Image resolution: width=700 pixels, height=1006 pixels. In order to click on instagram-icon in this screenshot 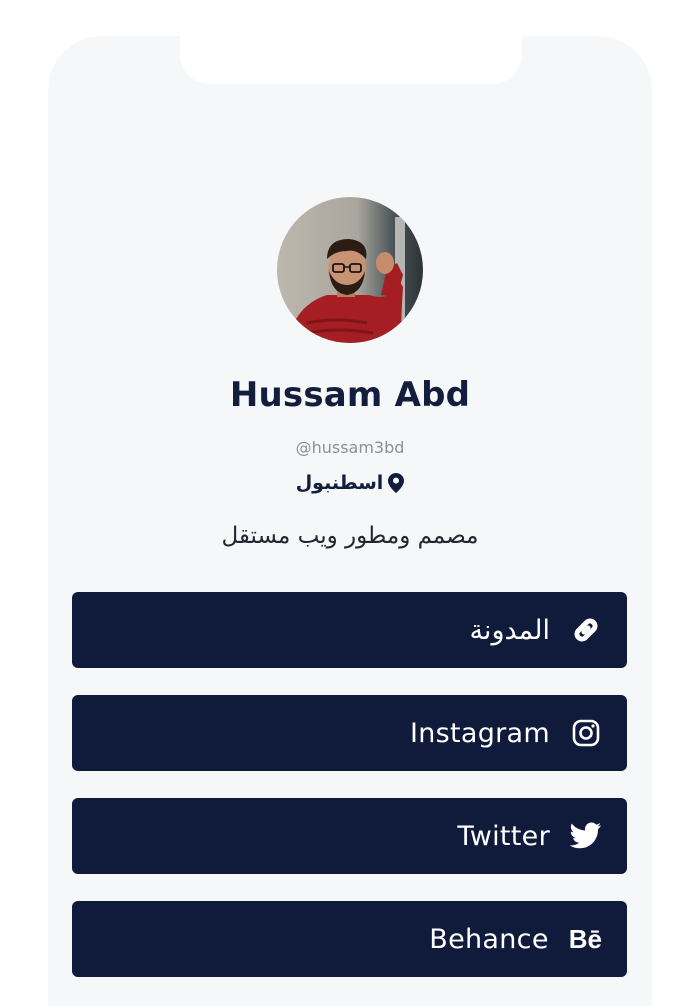, I will do `click(586, 733)`.